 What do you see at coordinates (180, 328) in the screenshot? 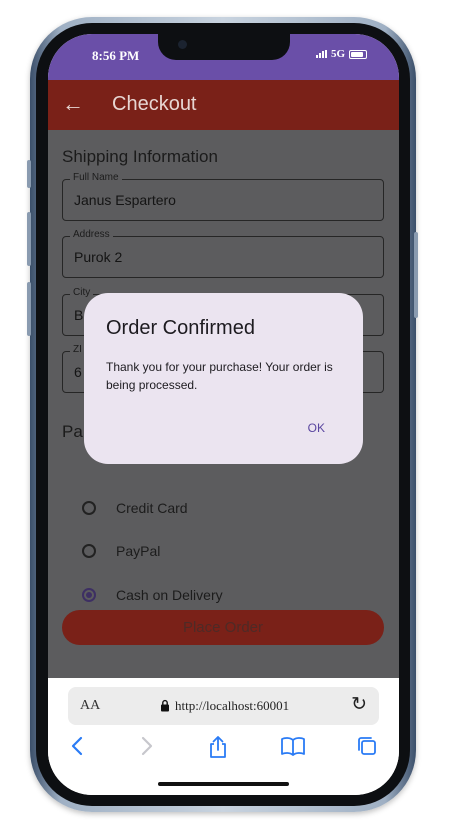
I see `dialog-title: Order Confirmed` at bounding box center [180, 328].